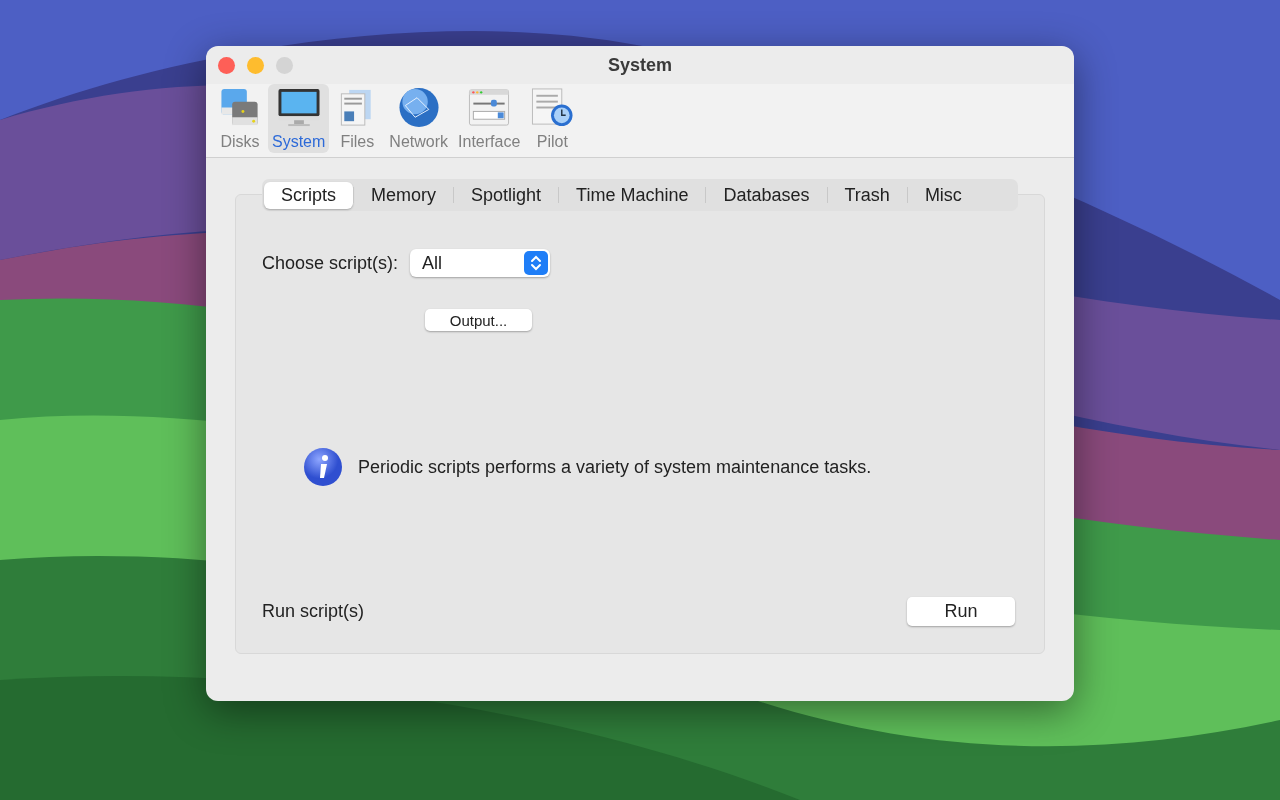 This screenshot has height=800, width=1280. What do you see at coordinates (506, 195) in the screenshot?
I see `tab: Spotlight` at bounding box center [506, 195].